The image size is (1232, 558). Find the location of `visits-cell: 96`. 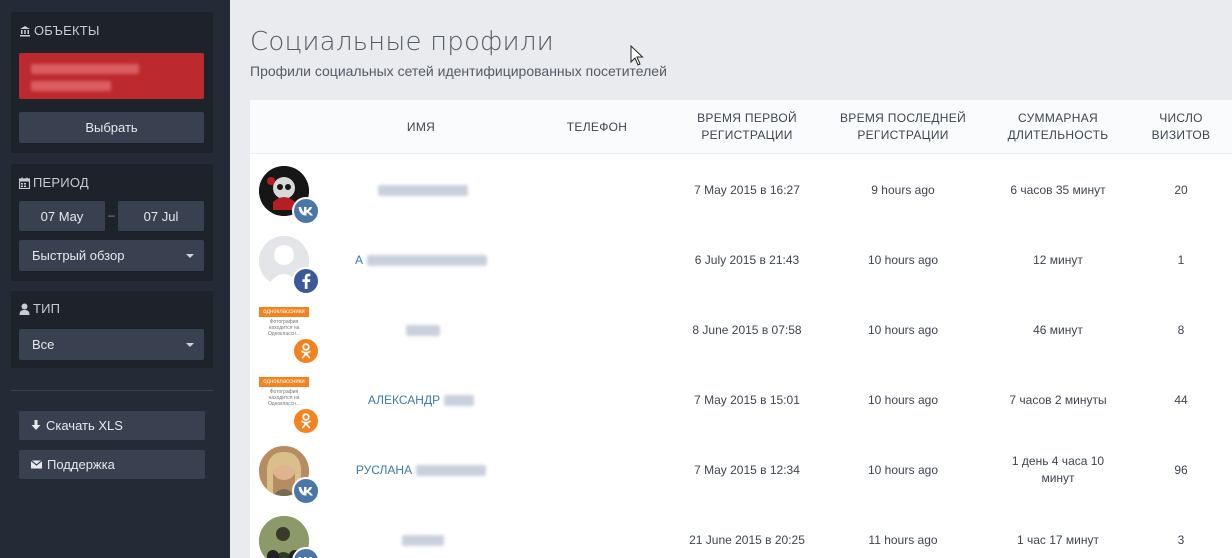

visits-cell: 96 is located at coordinates (1181, 469).